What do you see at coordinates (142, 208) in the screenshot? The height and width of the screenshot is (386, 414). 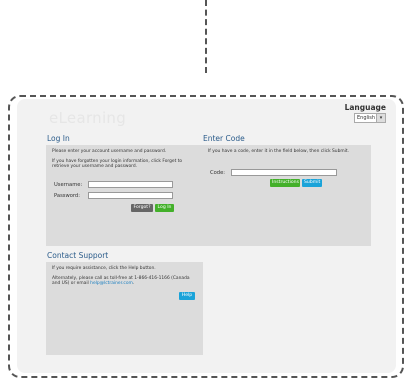 I see `forgot-button: Forgot?` at bounding box center [142, 208].